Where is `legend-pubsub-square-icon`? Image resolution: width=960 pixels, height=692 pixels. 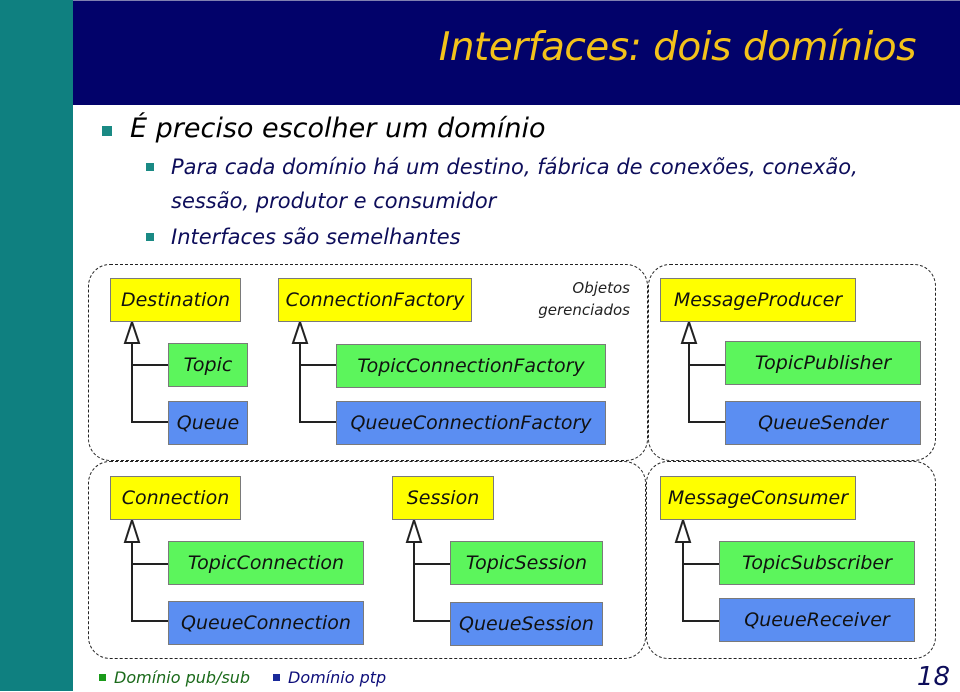
legend-pubsub-square-icon is located at coordinates (102, 677).